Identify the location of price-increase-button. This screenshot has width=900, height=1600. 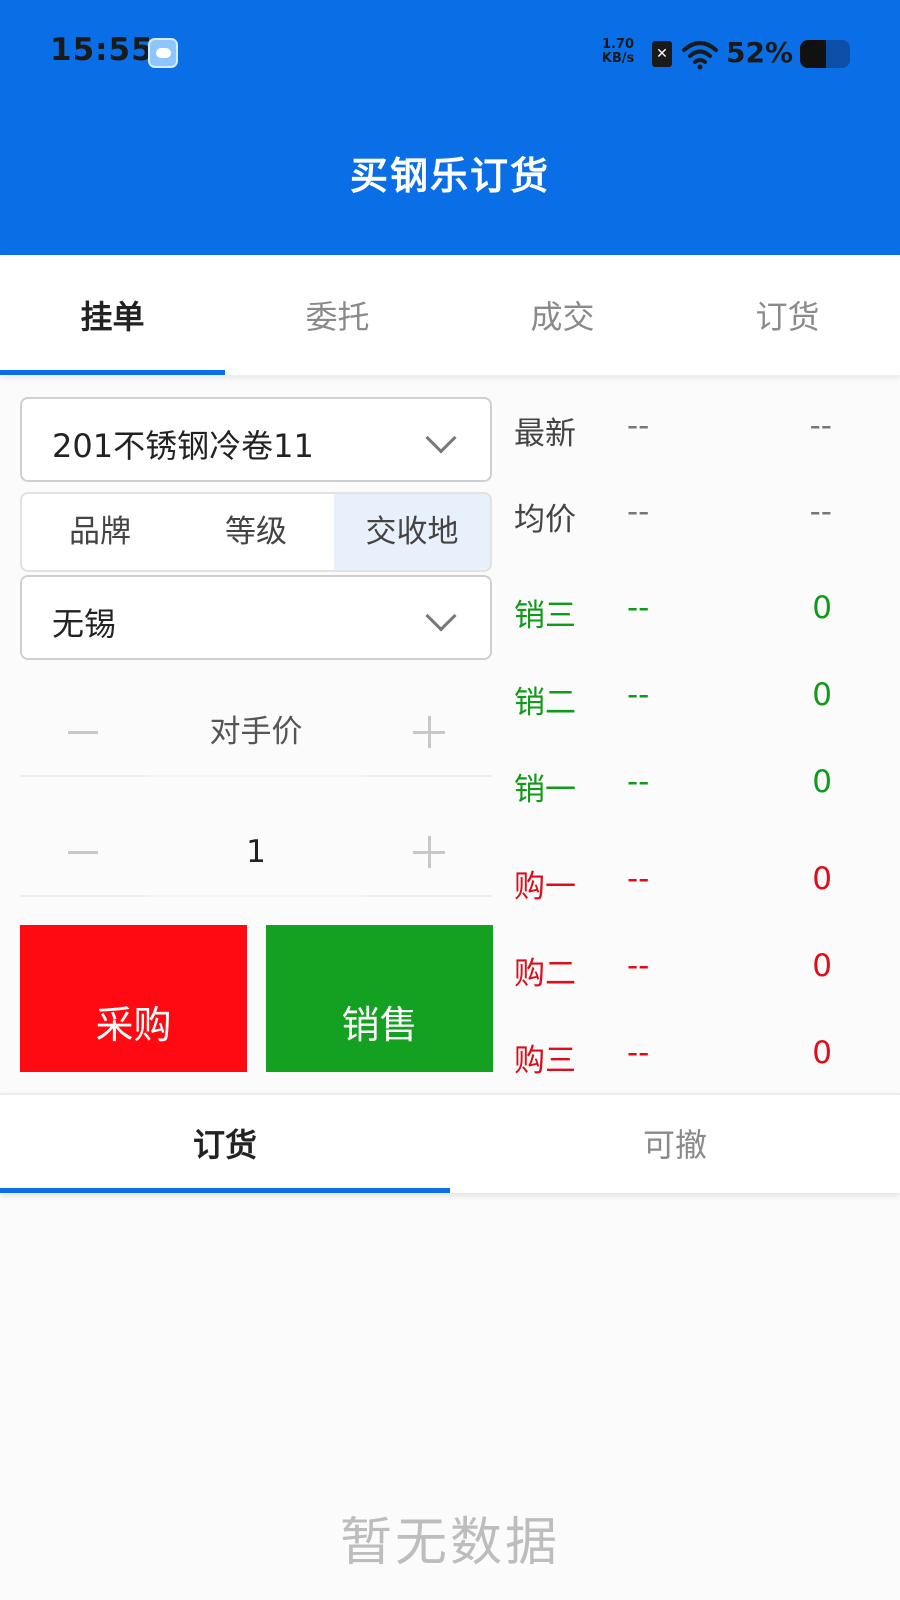
(429, 732).